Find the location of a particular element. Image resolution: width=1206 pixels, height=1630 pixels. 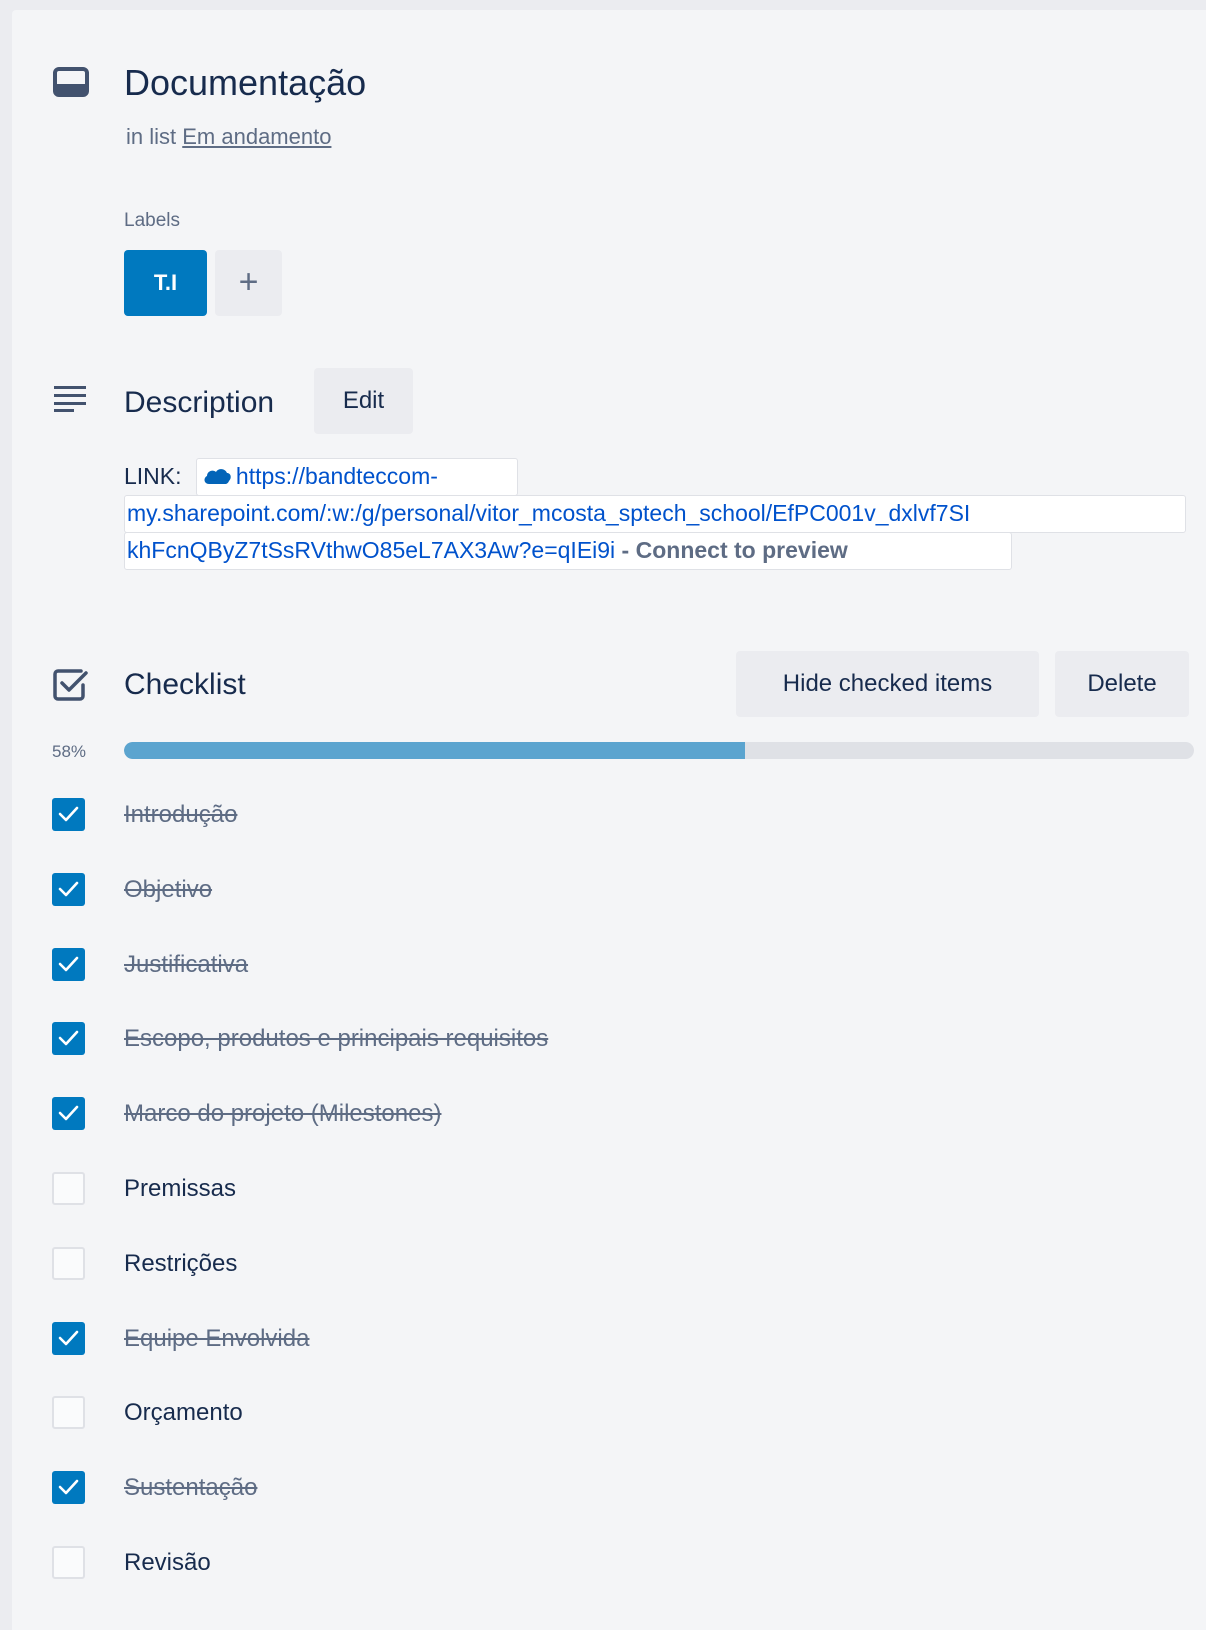

checklist-item-text: Objetivo is located at coordinates (168, 890).